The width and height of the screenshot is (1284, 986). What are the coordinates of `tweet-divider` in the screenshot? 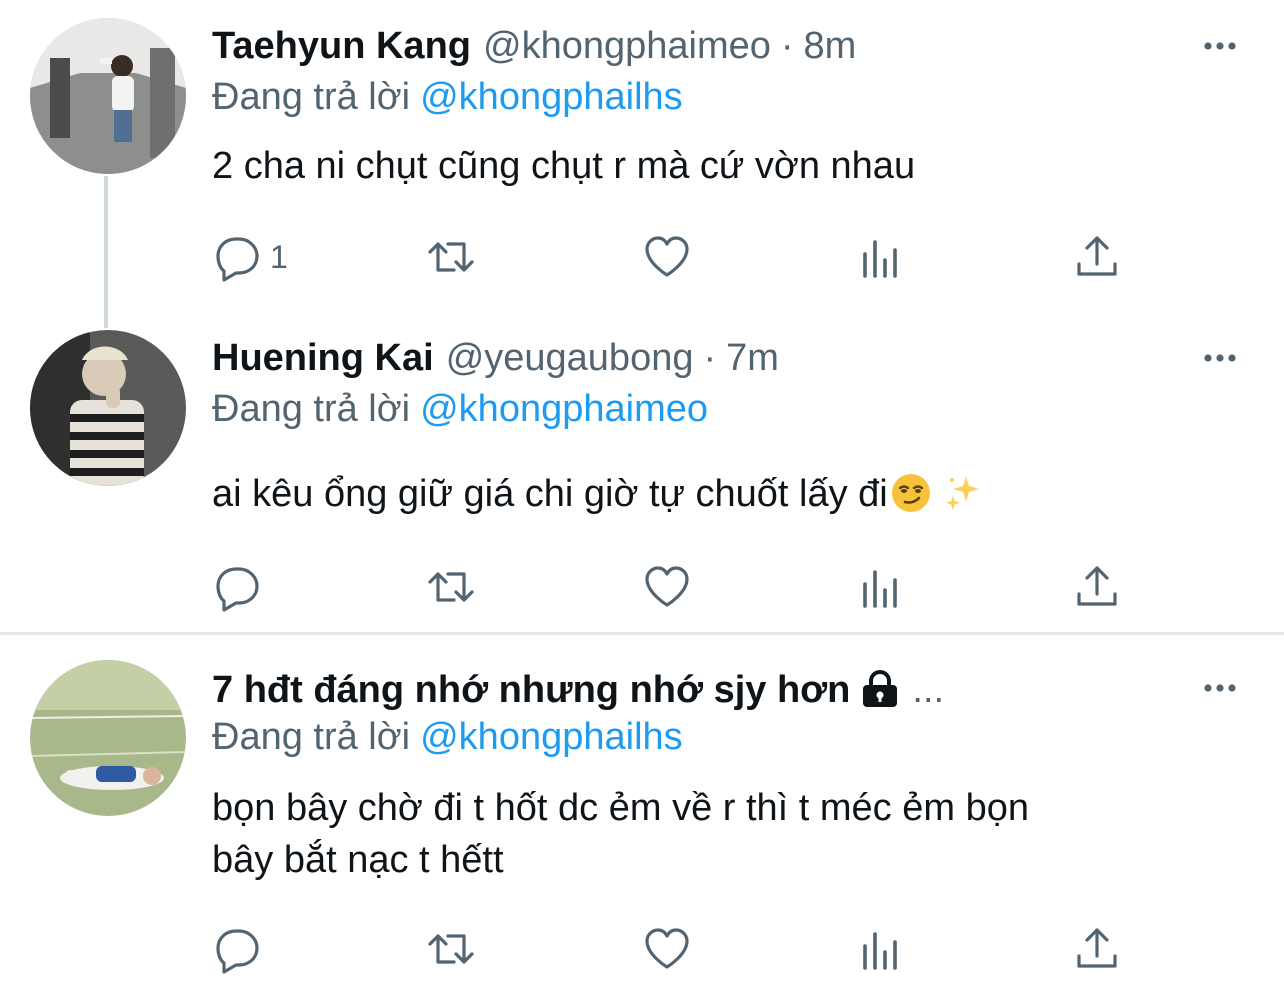 It's located at (642, 633).